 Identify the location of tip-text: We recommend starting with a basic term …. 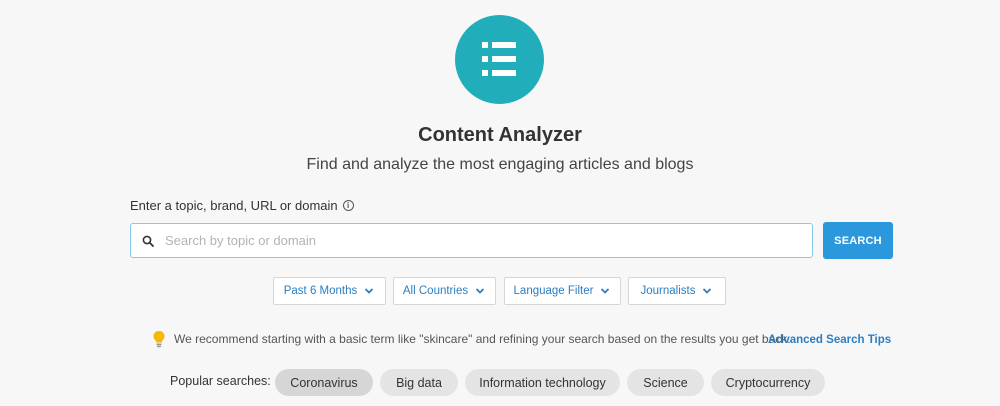
(482, 339).